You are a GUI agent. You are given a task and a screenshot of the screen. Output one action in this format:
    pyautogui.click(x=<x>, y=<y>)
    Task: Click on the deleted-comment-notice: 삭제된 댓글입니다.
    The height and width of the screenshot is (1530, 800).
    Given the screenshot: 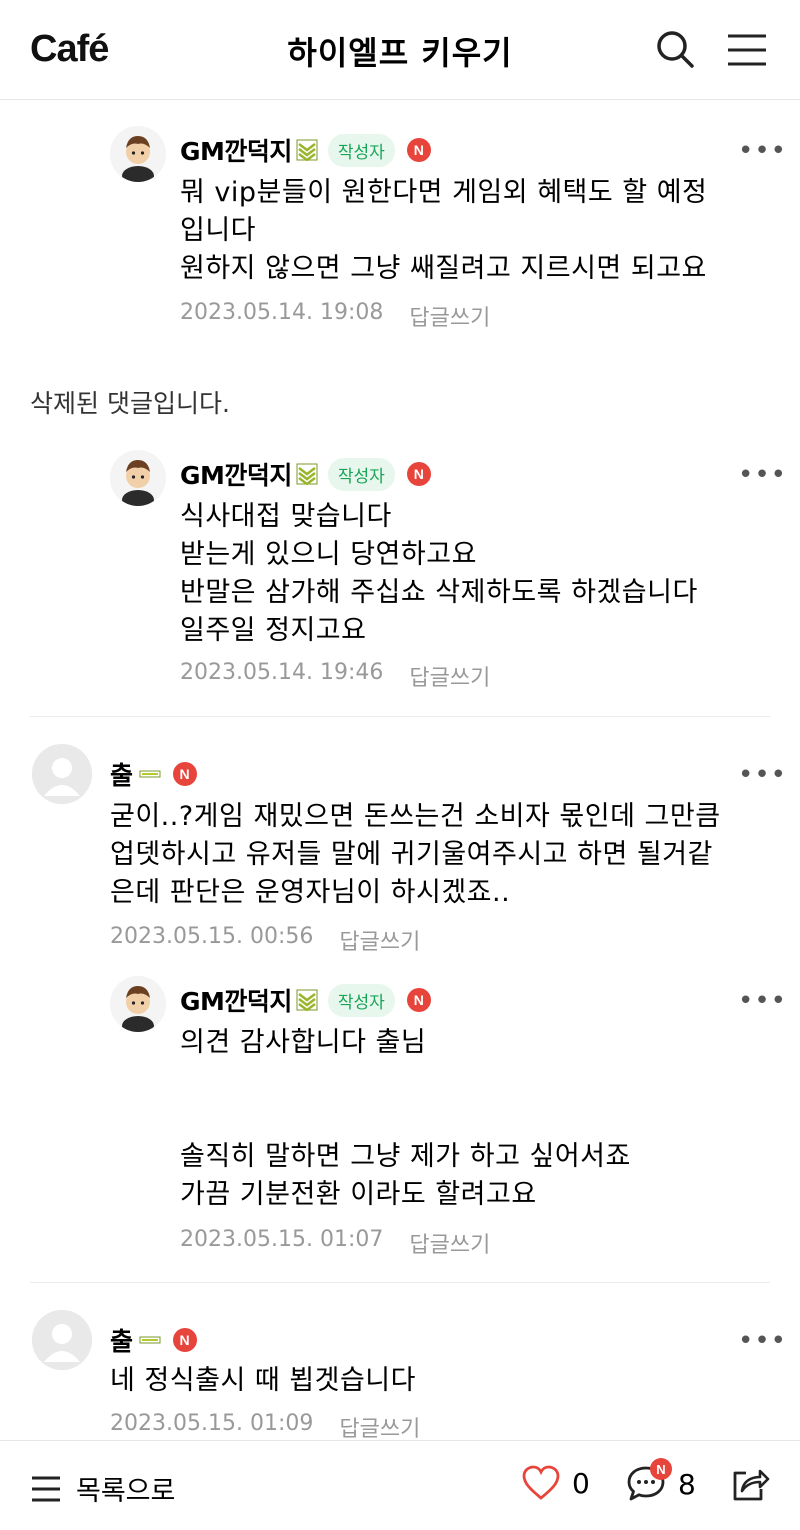 What is the action you would take?
    pyautogui.click(x=130, y=403)
    